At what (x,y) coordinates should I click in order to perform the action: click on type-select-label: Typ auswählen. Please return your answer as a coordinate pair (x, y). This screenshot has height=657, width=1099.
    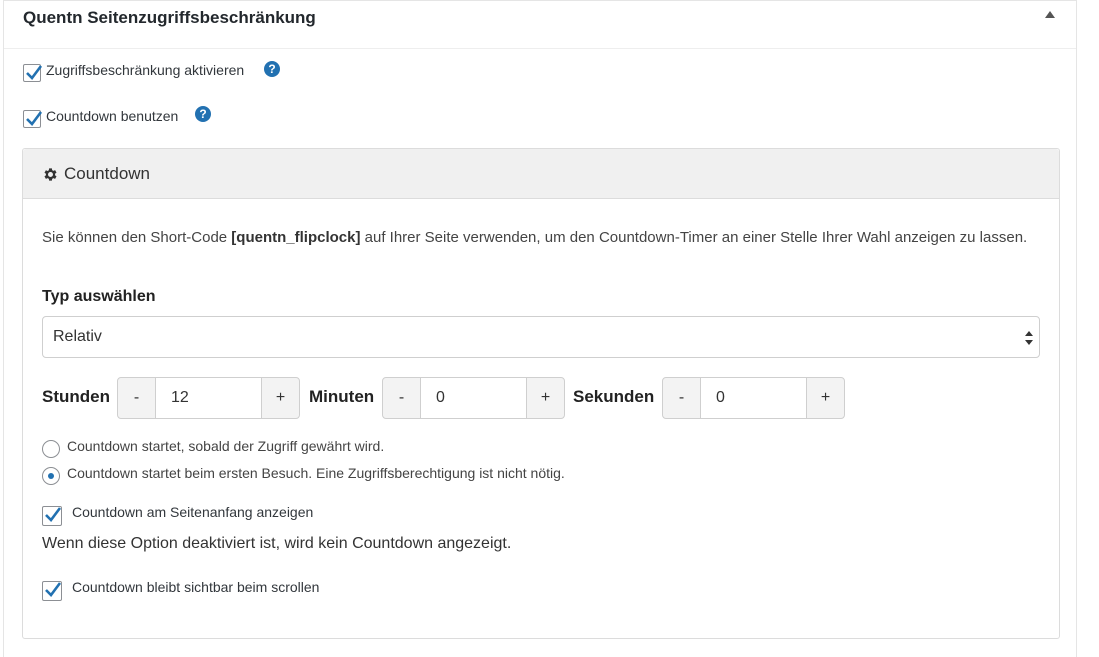
    Looking at the image, I should click on (99, 296).